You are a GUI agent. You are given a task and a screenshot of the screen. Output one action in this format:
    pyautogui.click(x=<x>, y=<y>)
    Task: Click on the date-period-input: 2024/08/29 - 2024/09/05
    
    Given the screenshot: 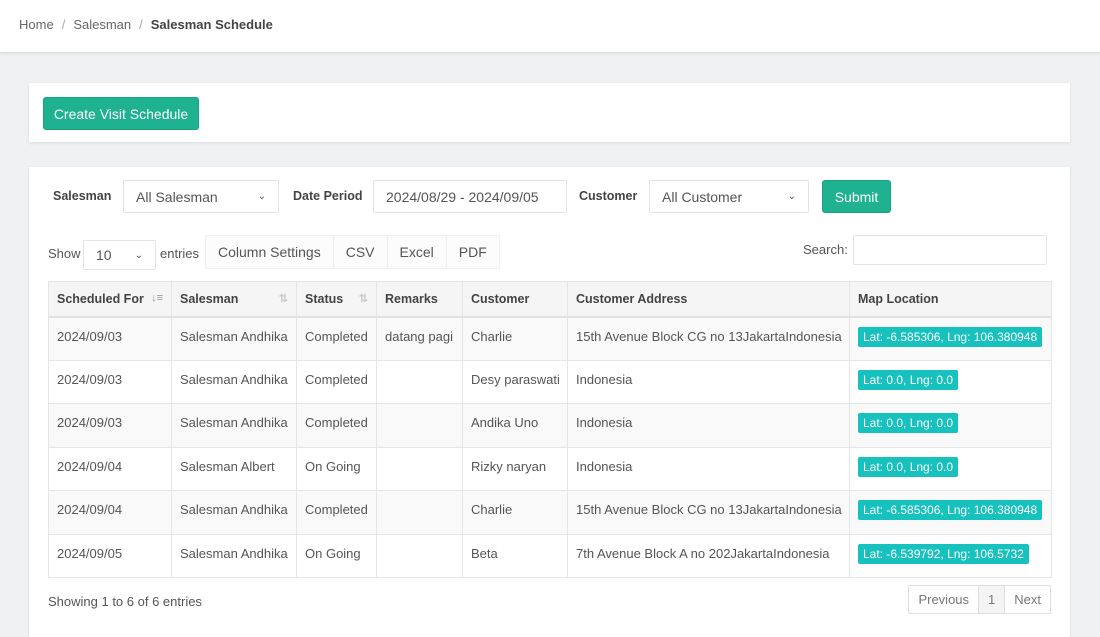 What is the action you would take?
    pyautogui.click(x=470, y=196)
    